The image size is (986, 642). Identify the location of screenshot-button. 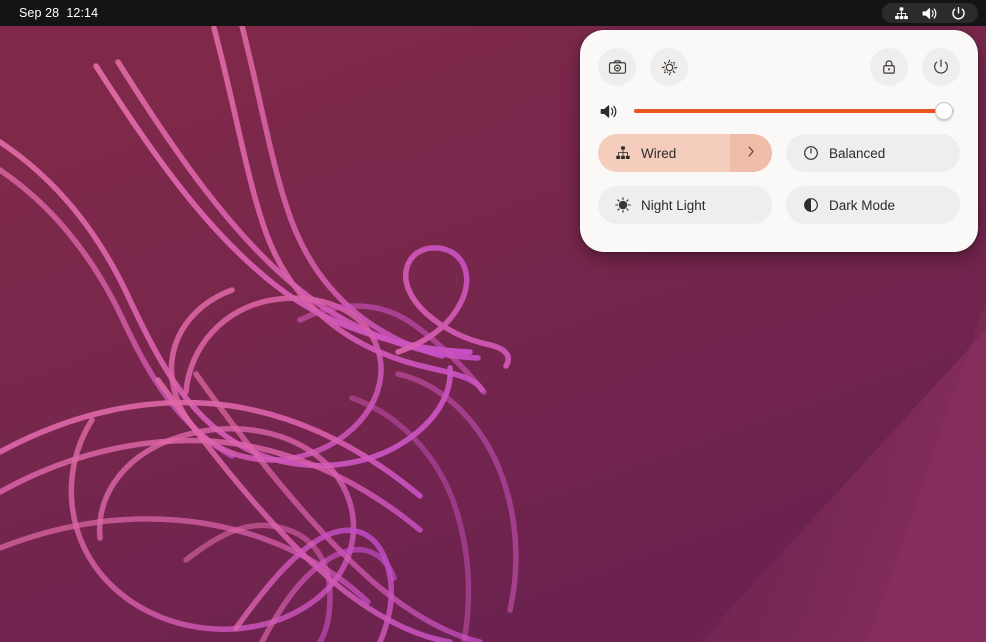
(617, 67).